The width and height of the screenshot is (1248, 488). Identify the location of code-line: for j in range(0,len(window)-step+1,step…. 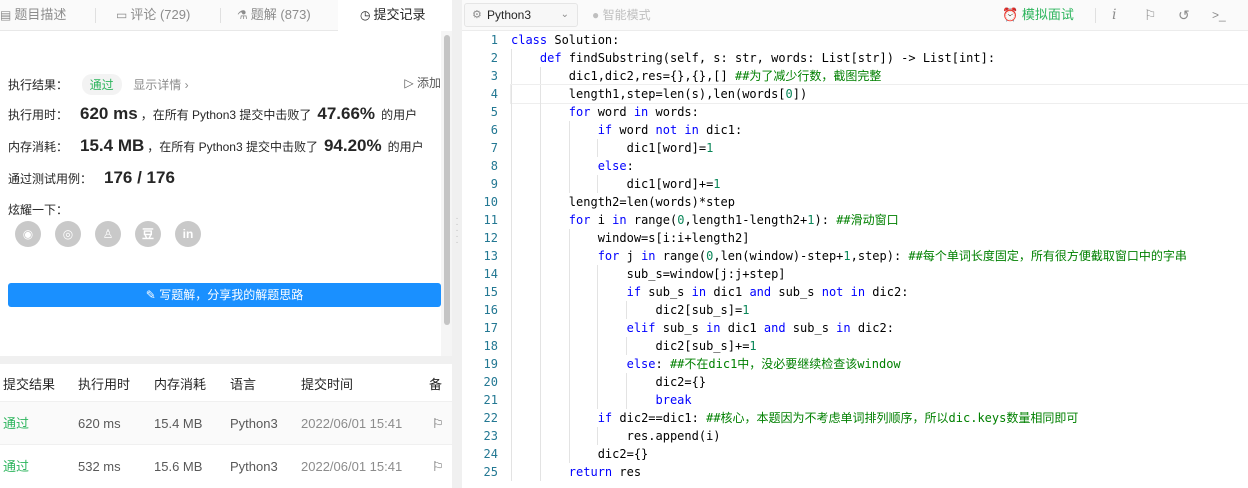
(879, 256).